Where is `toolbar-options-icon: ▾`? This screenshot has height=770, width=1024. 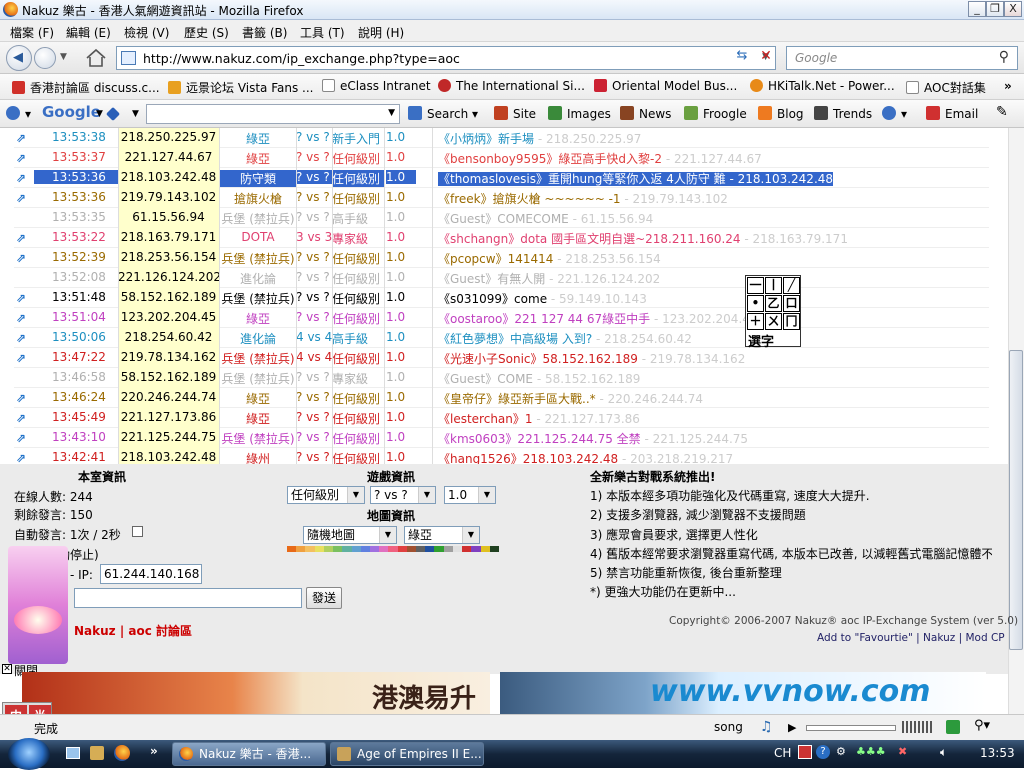 toolbar-options-icon: ▾ is located at coordinates (18, 113).